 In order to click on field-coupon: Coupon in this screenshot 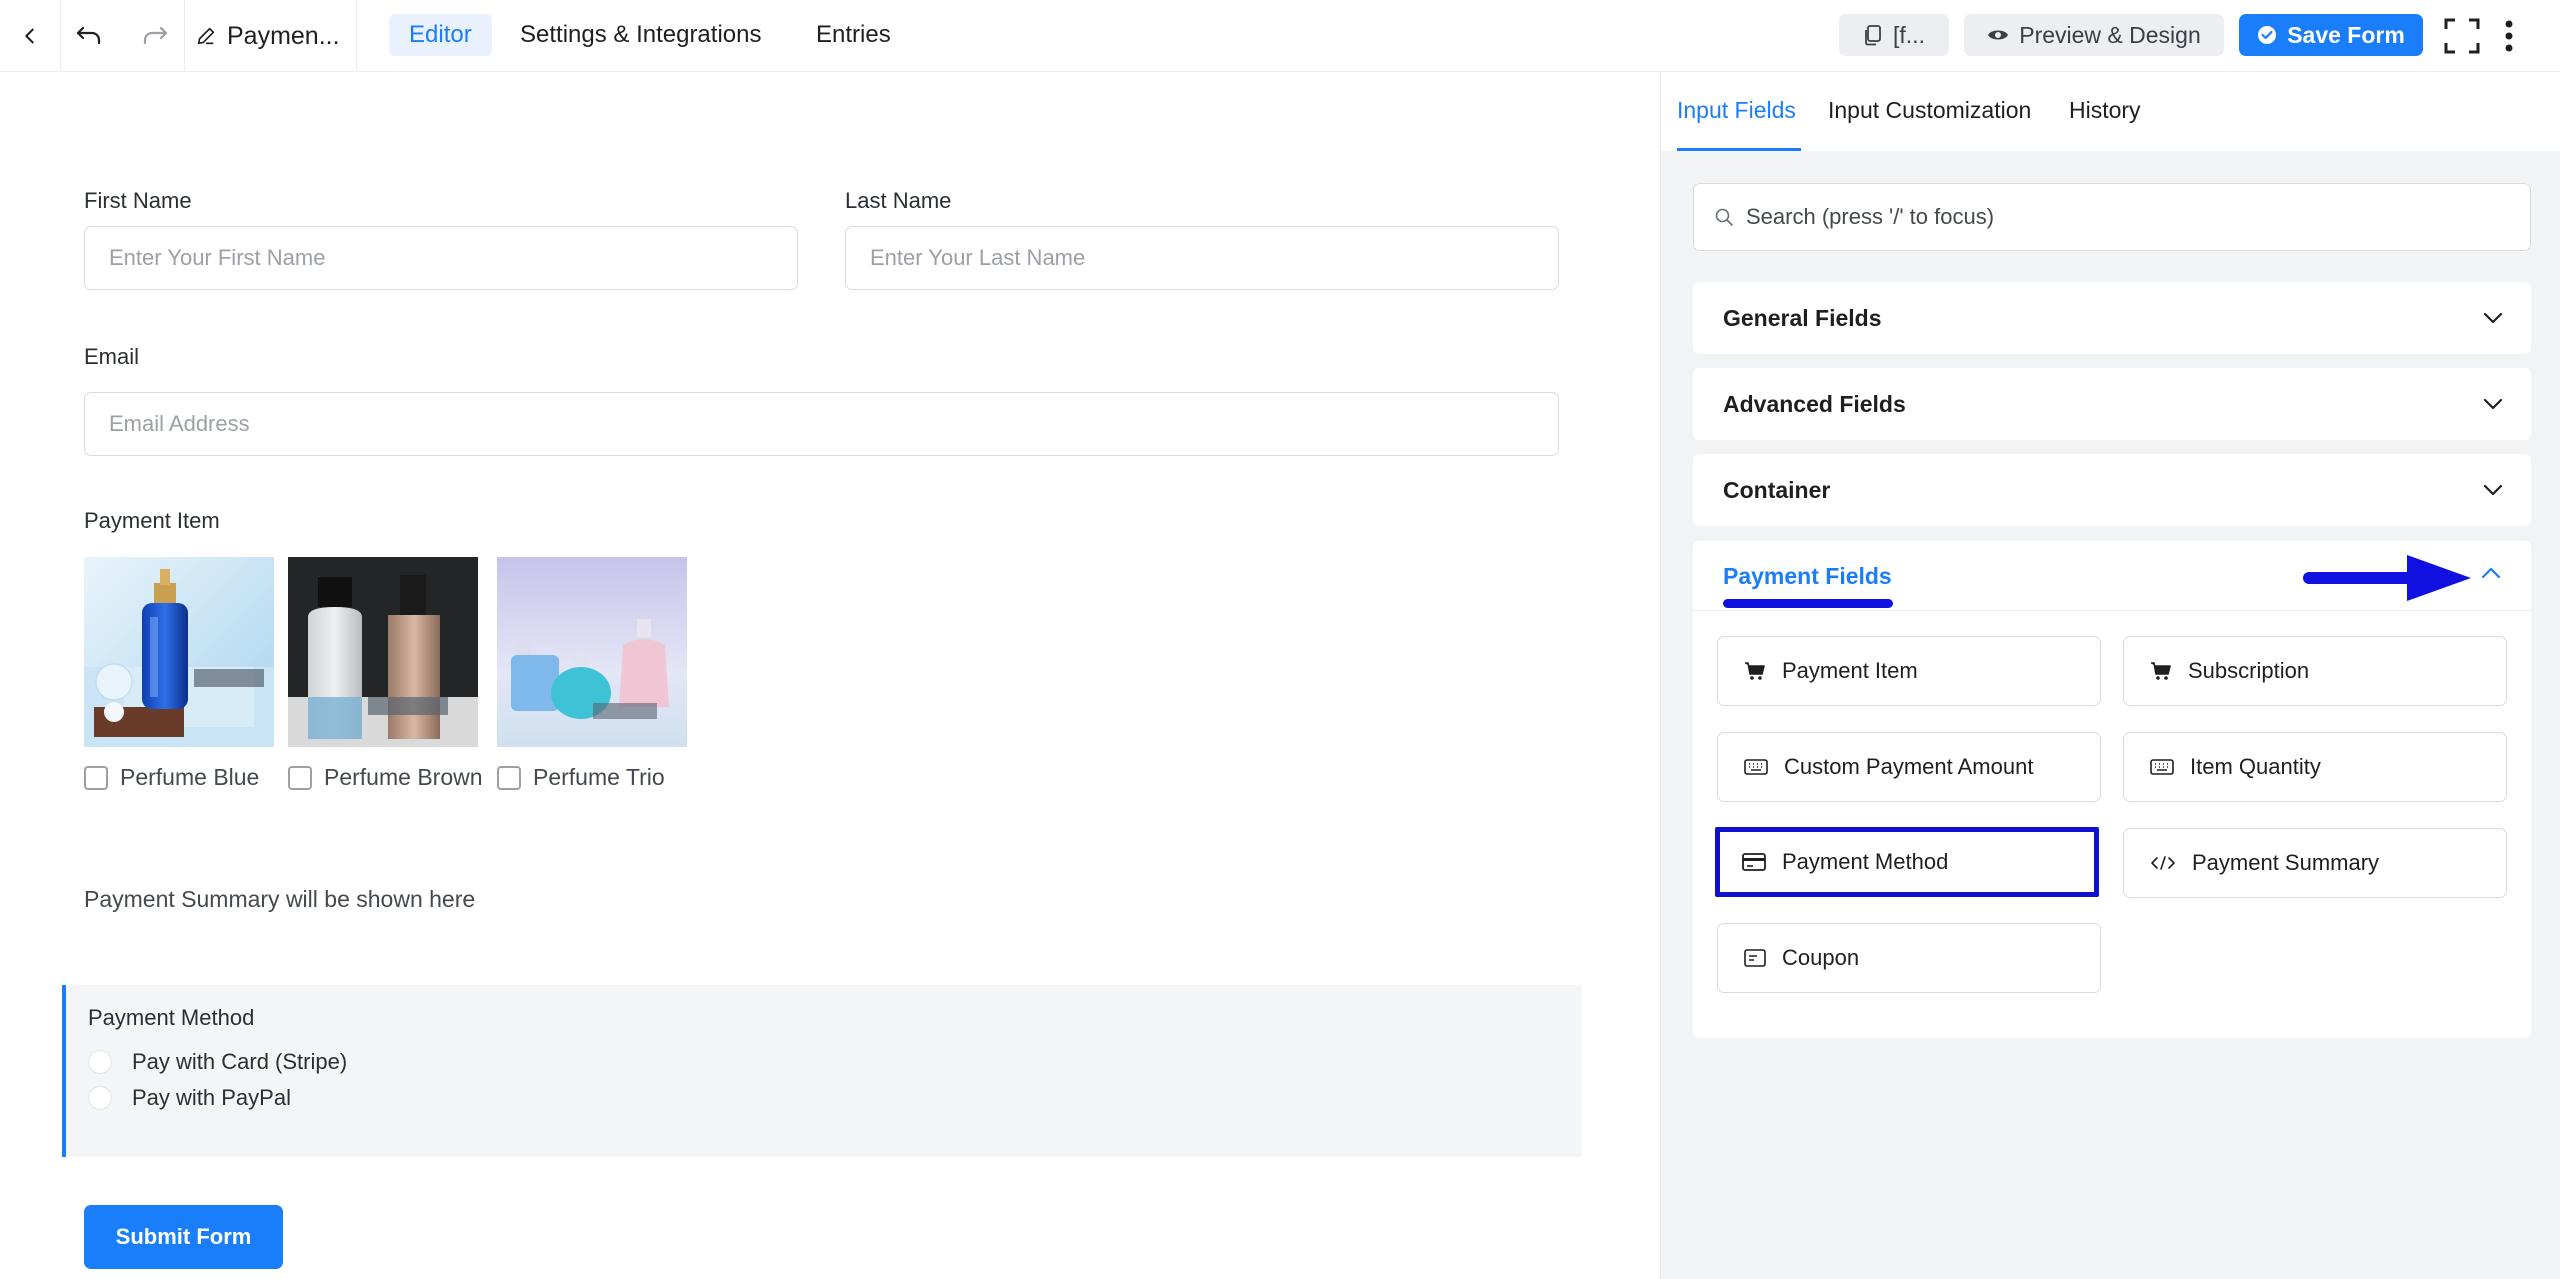, I will do `click(1909, 958)`.